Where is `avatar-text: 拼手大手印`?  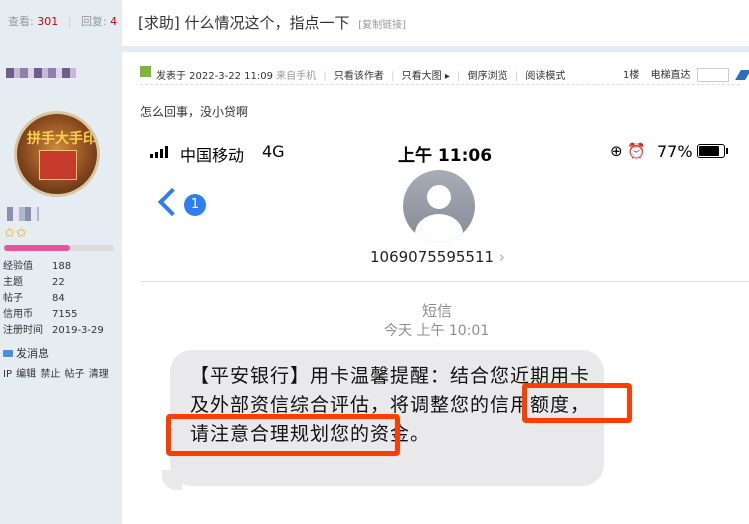
avatar-text: 拼手大手印 is located at coordinates (62, 139).